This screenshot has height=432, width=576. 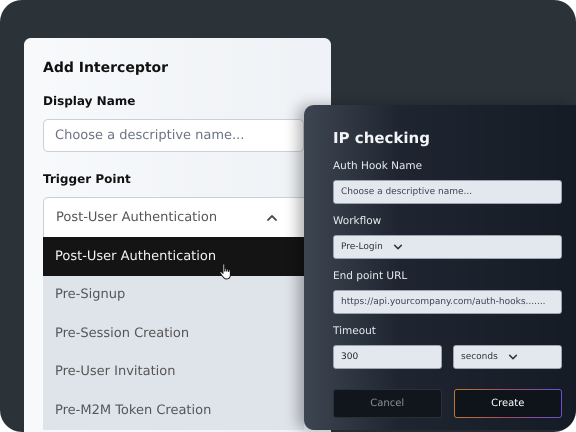 What do you see at coordinates (357, 221) in the screenshot?
I see `field-label: Workflow` at bounding box center [357, 221].